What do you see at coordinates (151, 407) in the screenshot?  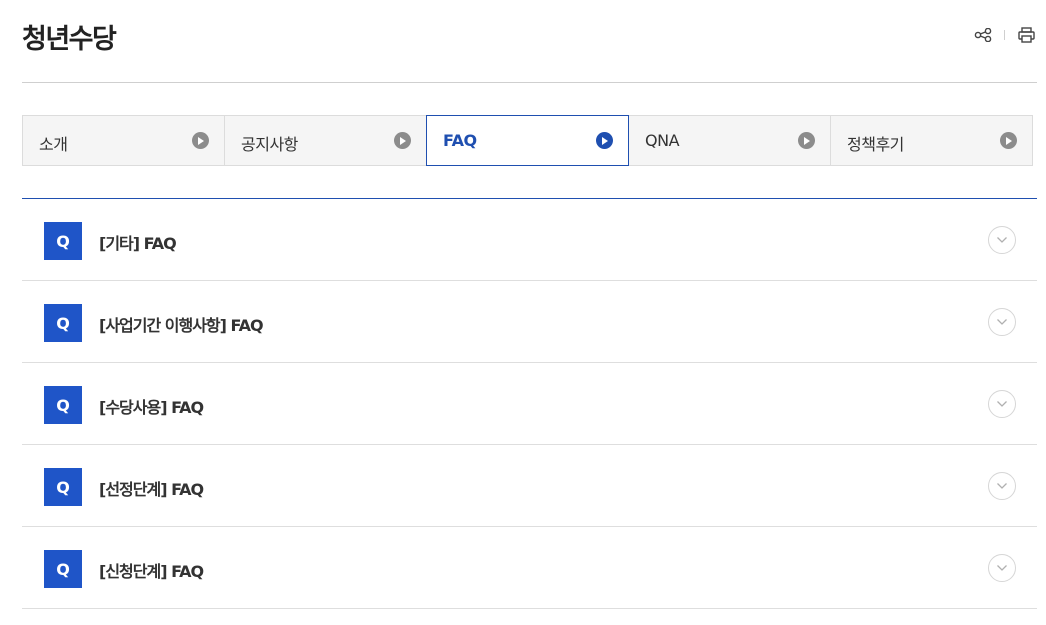 I see `faq-title: [수당사용] FAQ` at bounding box center [151, 407].